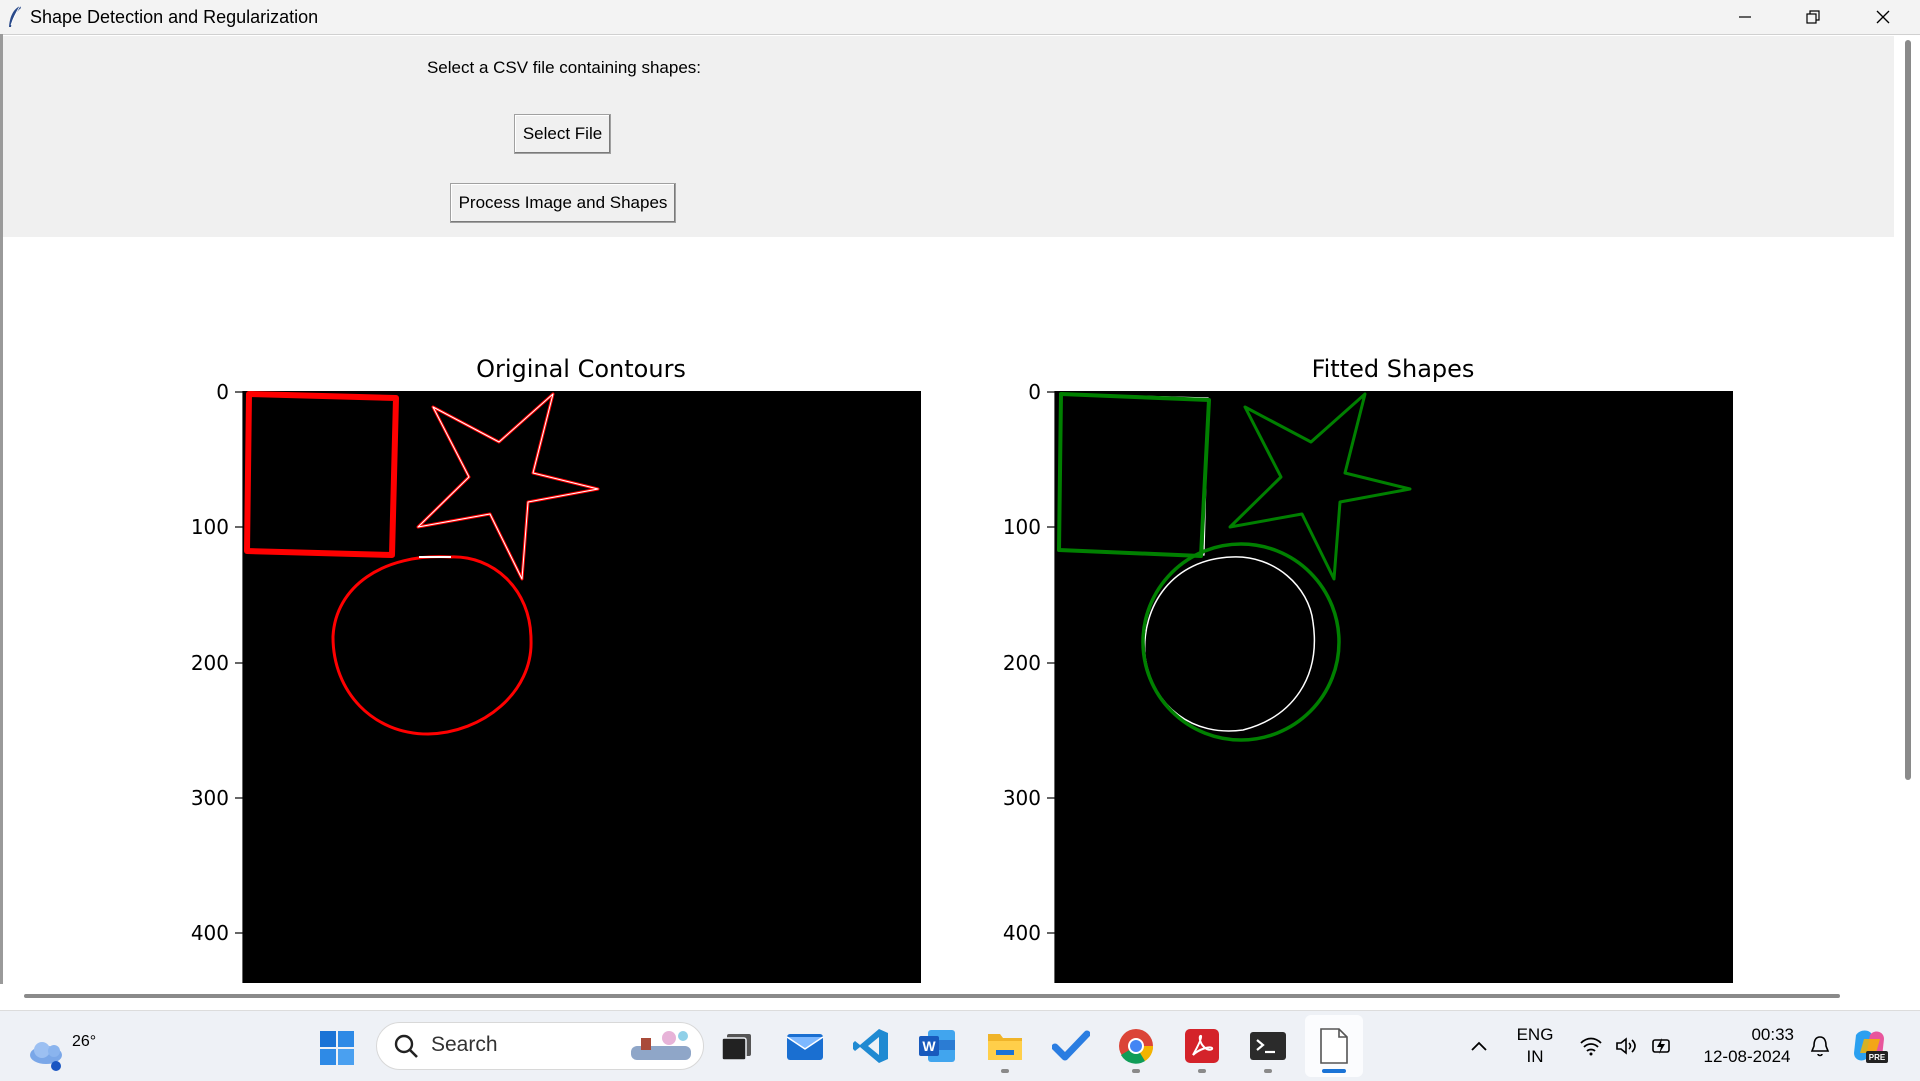 This screenshot has height=1081, width=1920. What do you see at coordinates (1747, 1056) in the screenshot?
I see `clock-date: 12-08-2024` at bounding box center [1747, 1056].